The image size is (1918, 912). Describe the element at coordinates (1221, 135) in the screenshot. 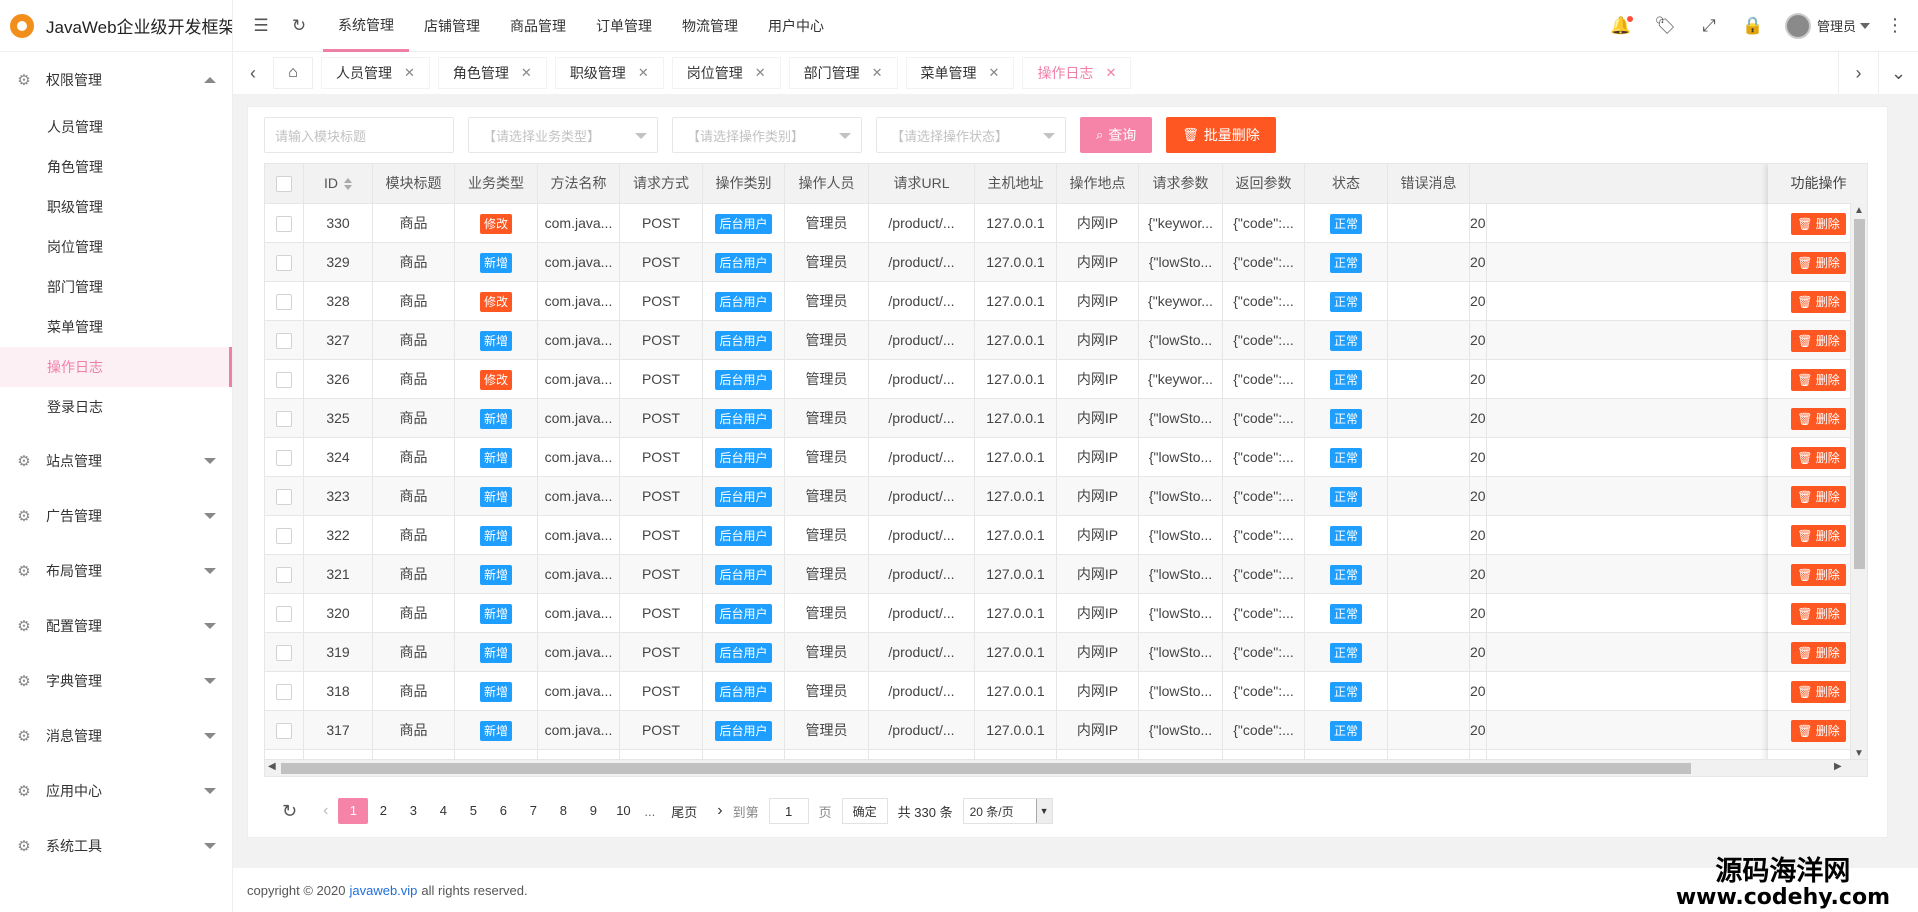

I see `batch-delete-button: 🗑 批量删除` at that location.